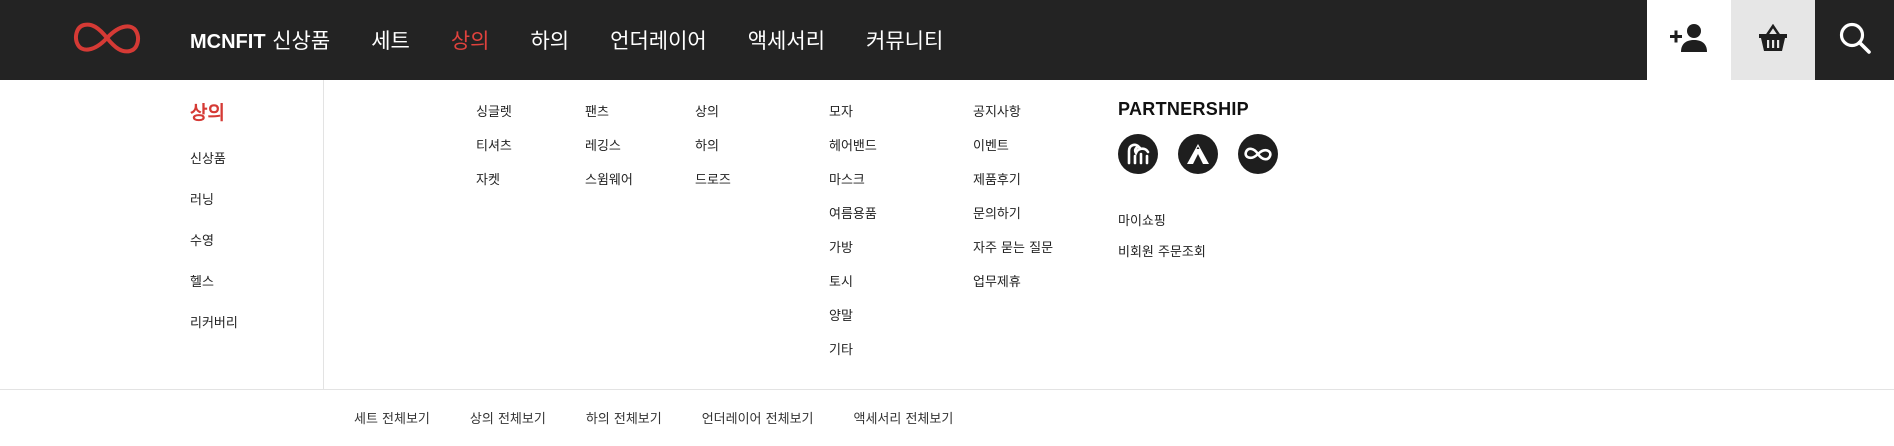 The width and height of the screenshot is (1894, 446). Describe the element at coordinates (494, 186) in the screenshot. I see `submenu-item: 자켓` at that location.